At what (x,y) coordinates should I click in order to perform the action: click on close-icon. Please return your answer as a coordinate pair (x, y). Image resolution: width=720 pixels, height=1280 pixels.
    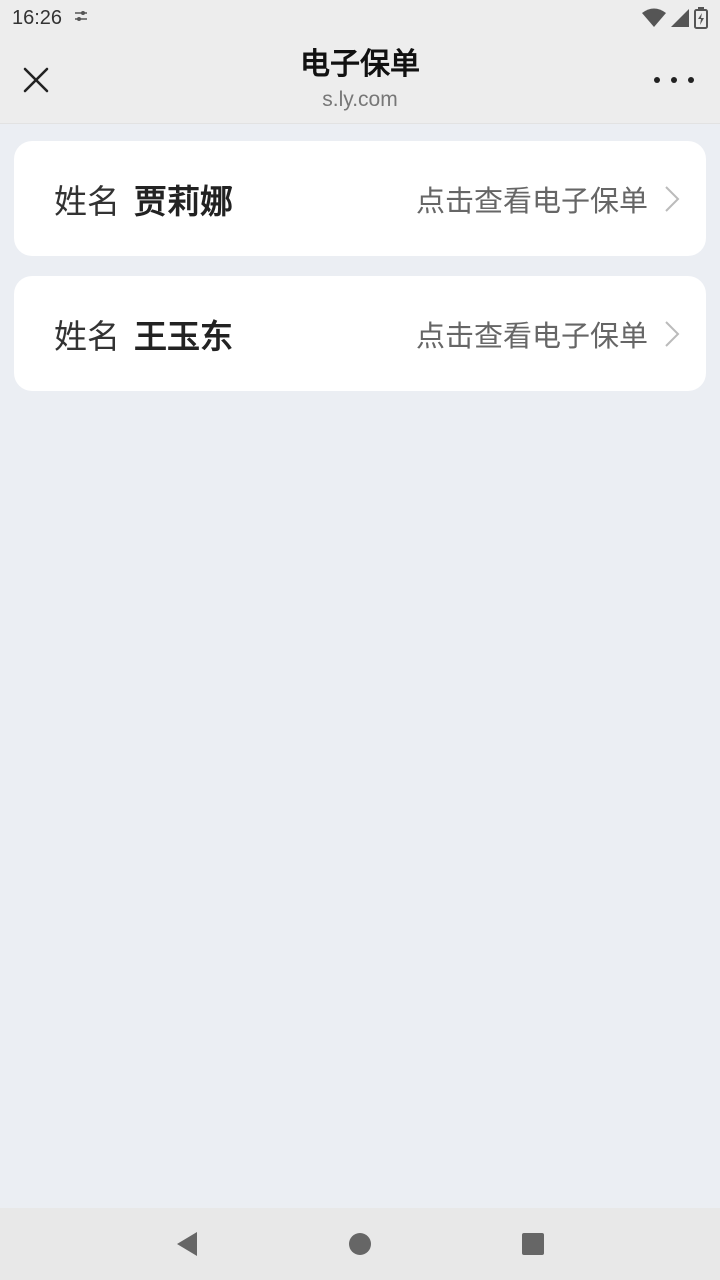
    Looking at the image, I should click on (36, 80).